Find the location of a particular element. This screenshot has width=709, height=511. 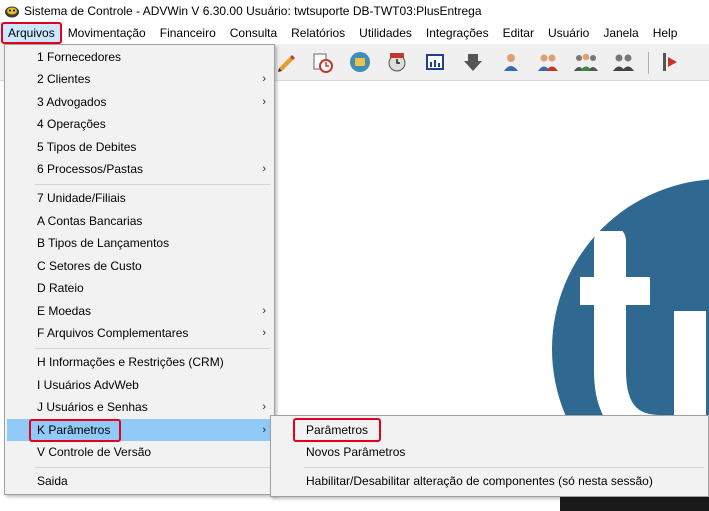

menu-item-label: 6 Processos/Pastas is located at coordinates (90, 169).